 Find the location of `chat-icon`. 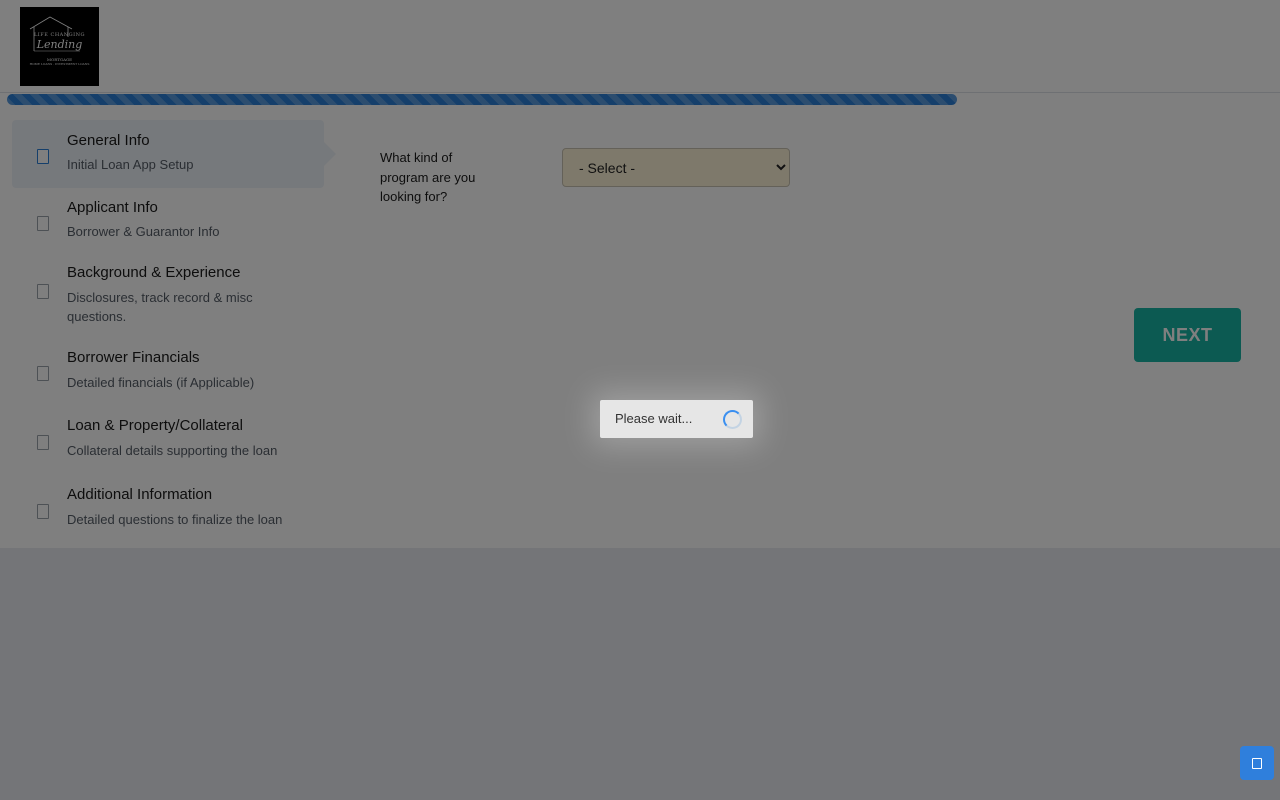

chat-icon is located at coordinates (1257, 763).